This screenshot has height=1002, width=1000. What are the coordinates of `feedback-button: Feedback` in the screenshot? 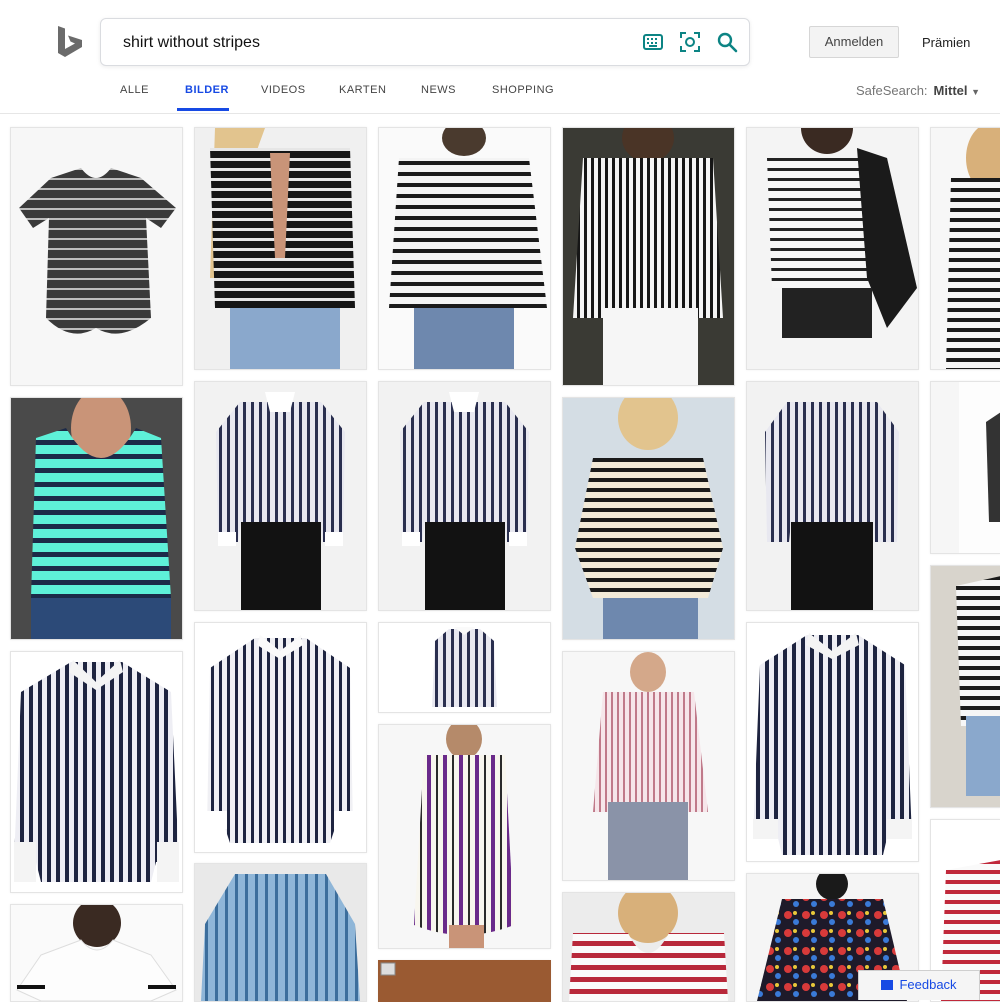 It's located at (919, 985).